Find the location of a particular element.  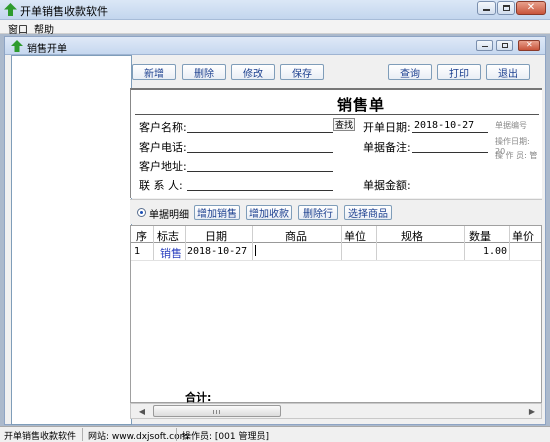

delete-row-button: 删除行 is located at coordinates (318, 212).